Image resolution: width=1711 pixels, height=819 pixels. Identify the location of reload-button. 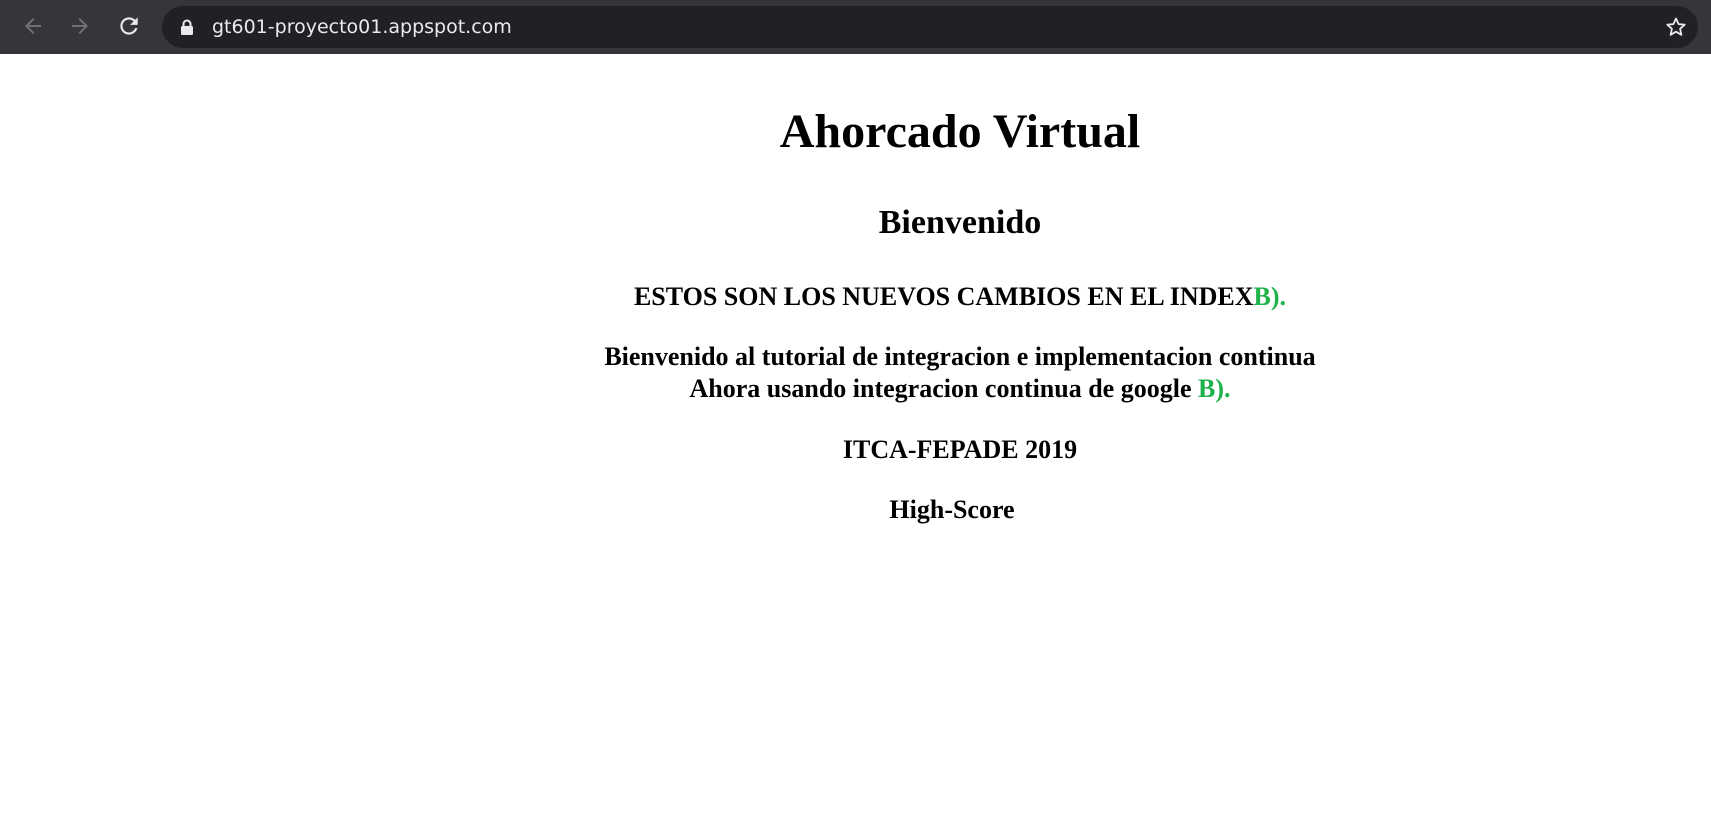
(129, 26).